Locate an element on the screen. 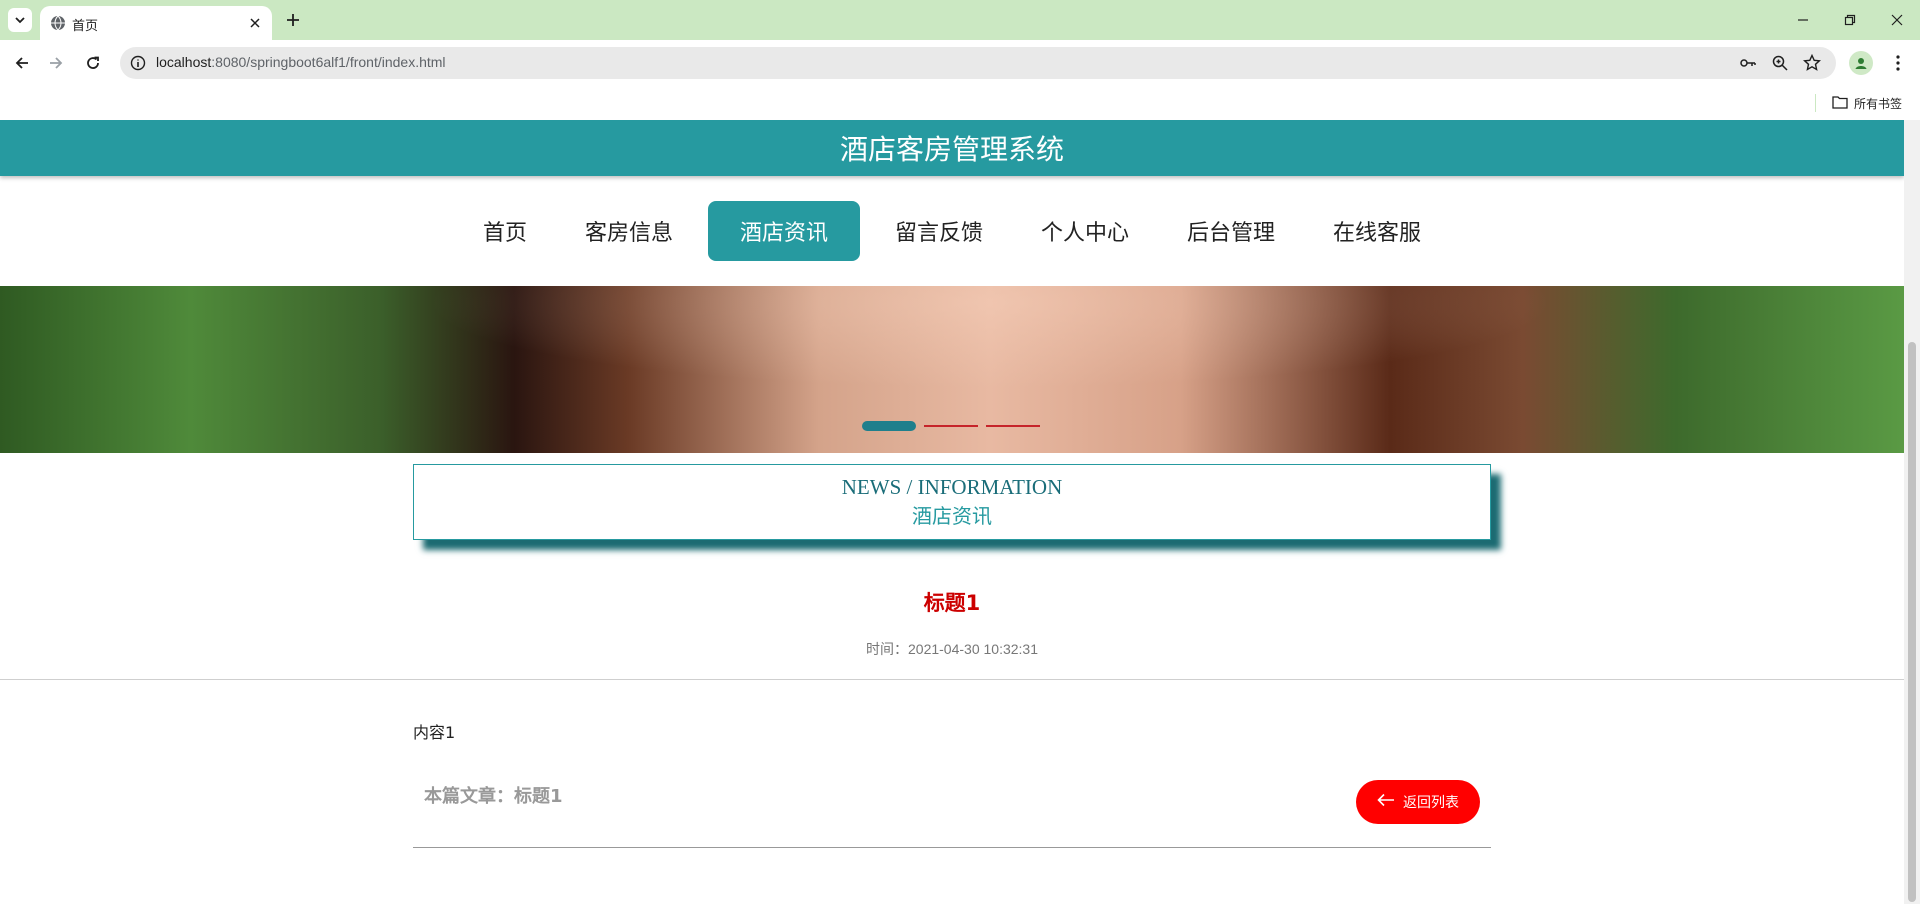  nav-item-hotel-news: 酒店资讯 is located at coordinates (783, 231).